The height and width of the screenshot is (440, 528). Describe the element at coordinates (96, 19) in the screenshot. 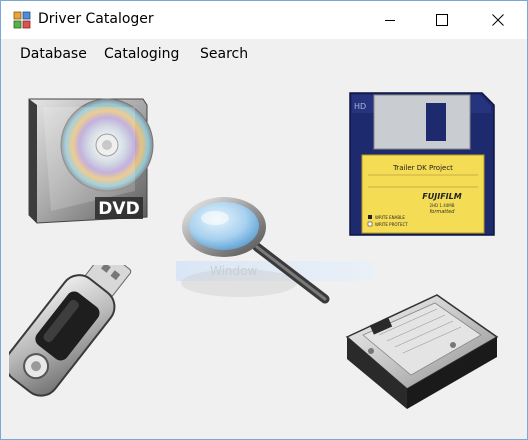

I see `window-title: Driver Cataloger` at that location.